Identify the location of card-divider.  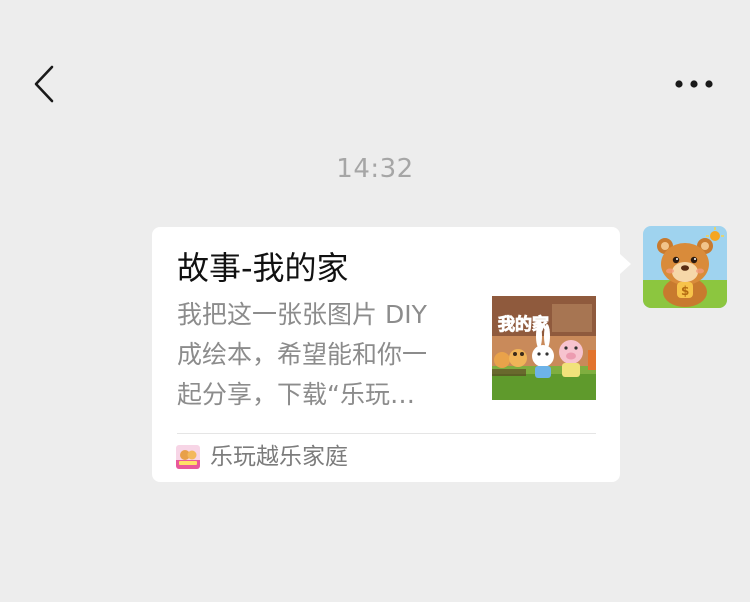
(386, 433).